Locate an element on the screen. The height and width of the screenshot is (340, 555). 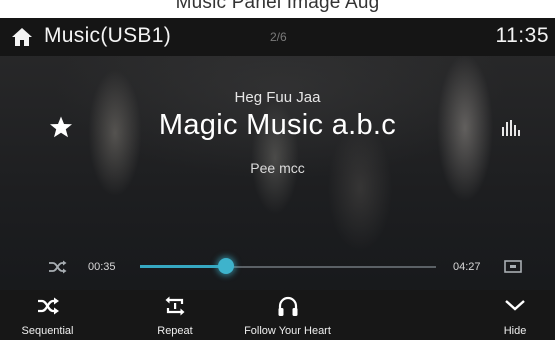
caption-fragment: Music Panel Image Aug is located at coordinates (277, 9).